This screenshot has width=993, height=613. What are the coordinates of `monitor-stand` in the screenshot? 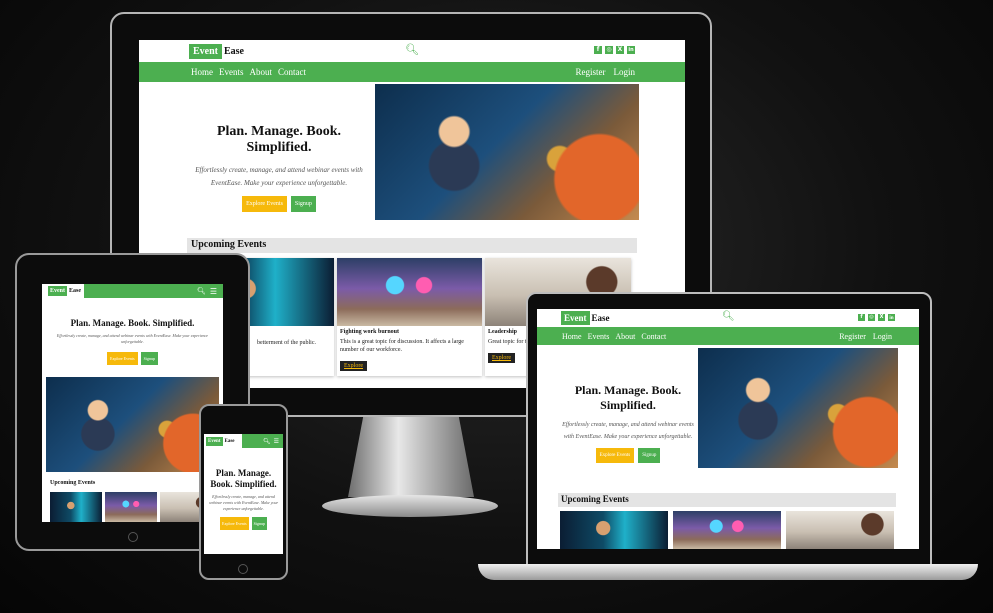 It's located at (411, 457).